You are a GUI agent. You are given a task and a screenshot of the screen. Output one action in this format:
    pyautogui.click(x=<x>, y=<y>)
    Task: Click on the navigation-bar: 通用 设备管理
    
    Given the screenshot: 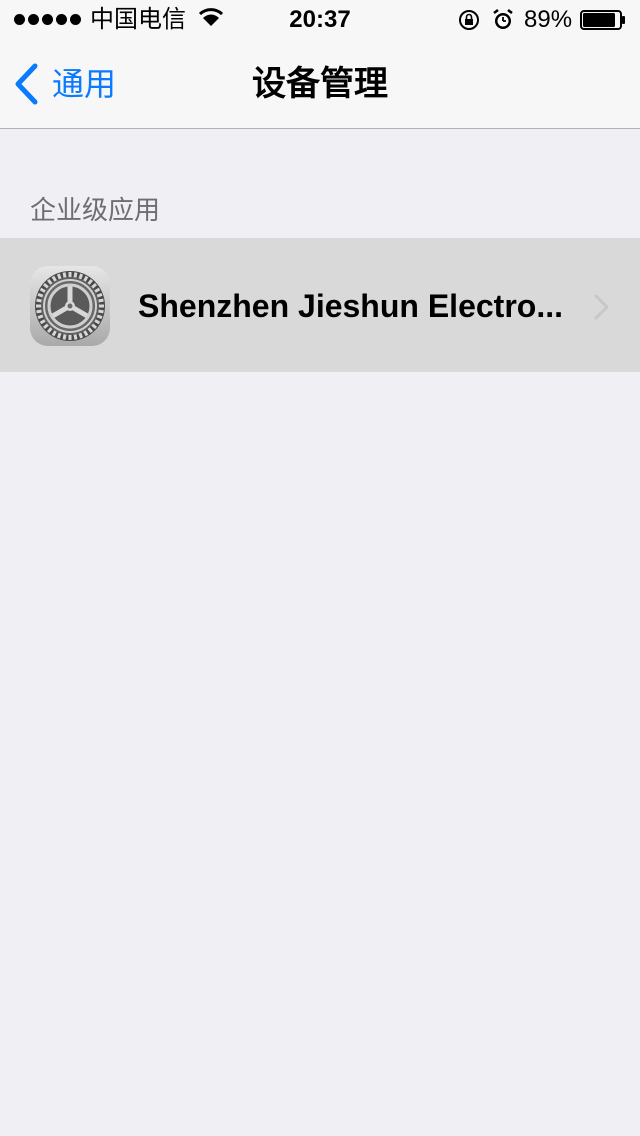 What is the action you would take?
    pyautogui.click(x=320, y=84)
    